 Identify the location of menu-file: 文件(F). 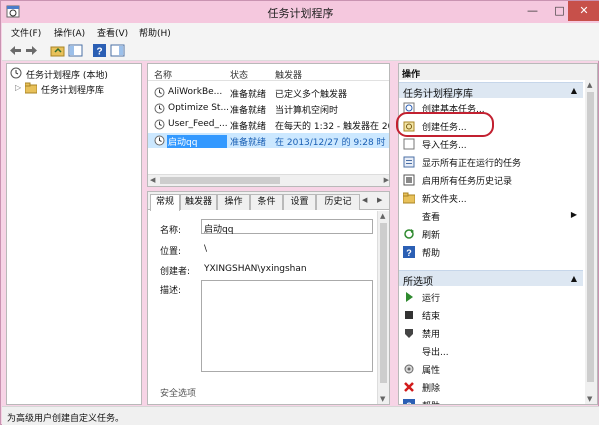
(26, 32).